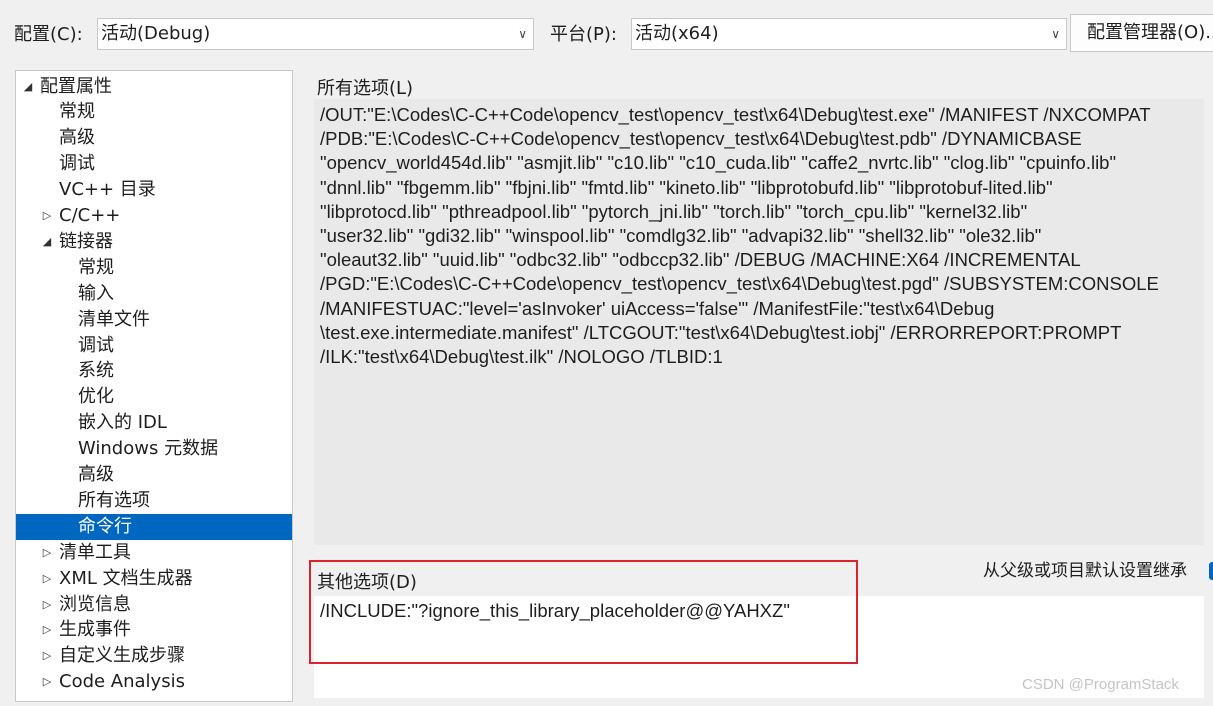 The image size is (1213, 706). What do you see at coordinates (849, 34) in the screenshot?
I see `platform-dropdown: 活动(x64) ∨` at bounding box center [849, 34].